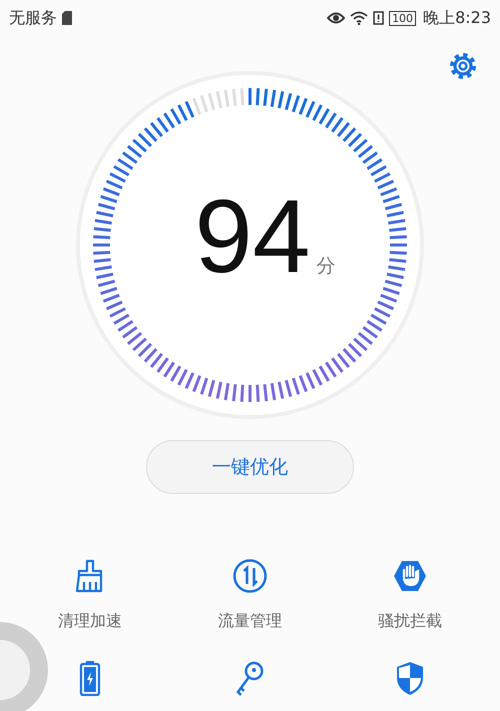  I want to click on optimize-button: 一键优化, so click(250, 467).